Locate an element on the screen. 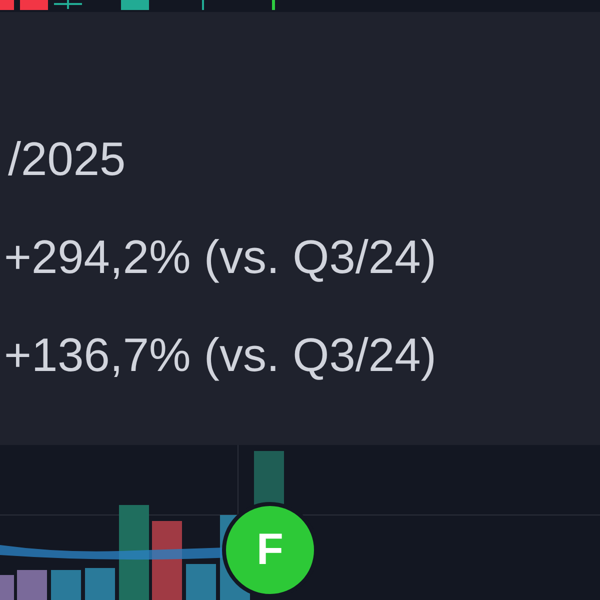  tooltip-text: +136,7% (vs. Q3/24) is located at coordinates (220, 355).